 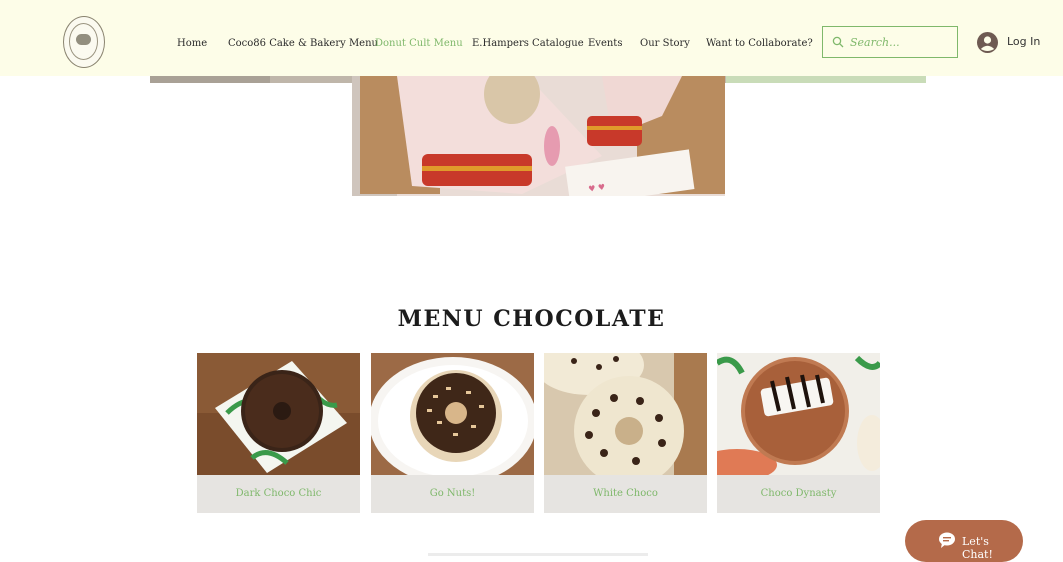 I want to click on nav-want-to-collaborate: Want to Collaborate?, so click(x=759, y=43).